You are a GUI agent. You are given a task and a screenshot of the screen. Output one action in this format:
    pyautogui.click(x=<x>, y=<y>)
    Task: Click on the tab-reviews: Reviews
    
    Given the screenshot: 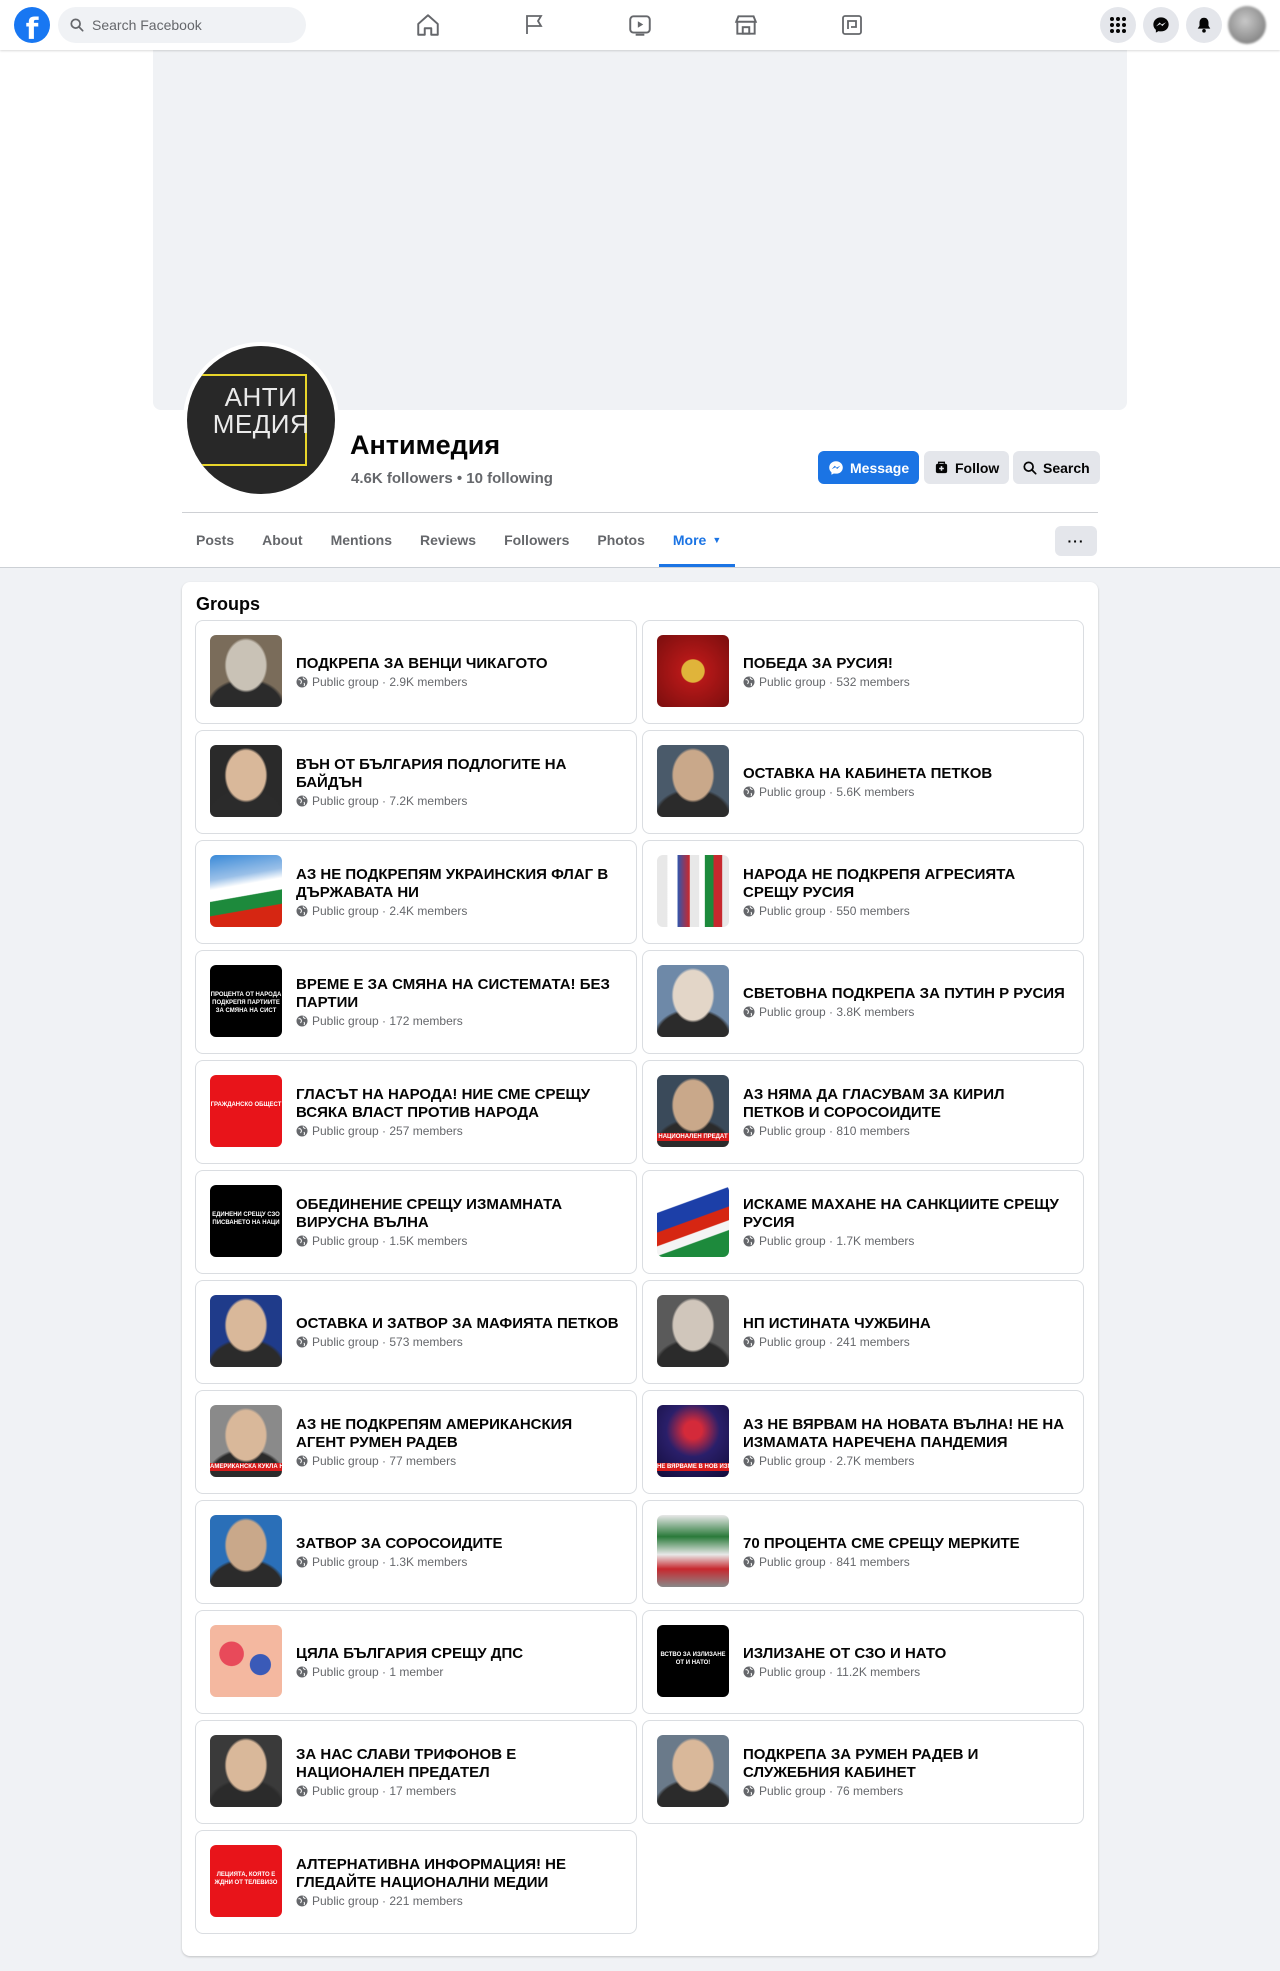 What is the action you would take?
    pyautogui.click(x=448, y=540)
    